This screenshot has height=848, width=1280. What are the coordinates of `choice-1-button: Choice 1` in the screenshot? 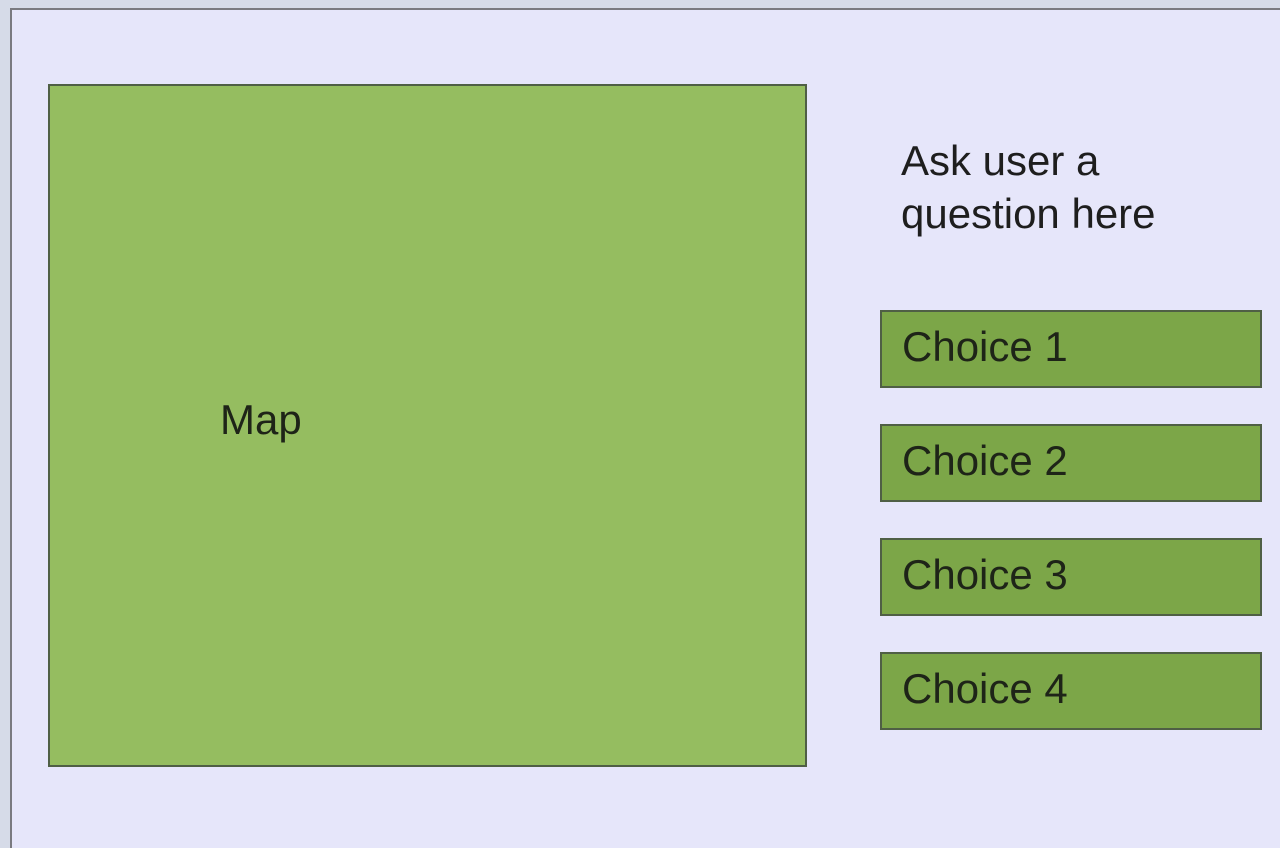 It's located at (1071, 349).